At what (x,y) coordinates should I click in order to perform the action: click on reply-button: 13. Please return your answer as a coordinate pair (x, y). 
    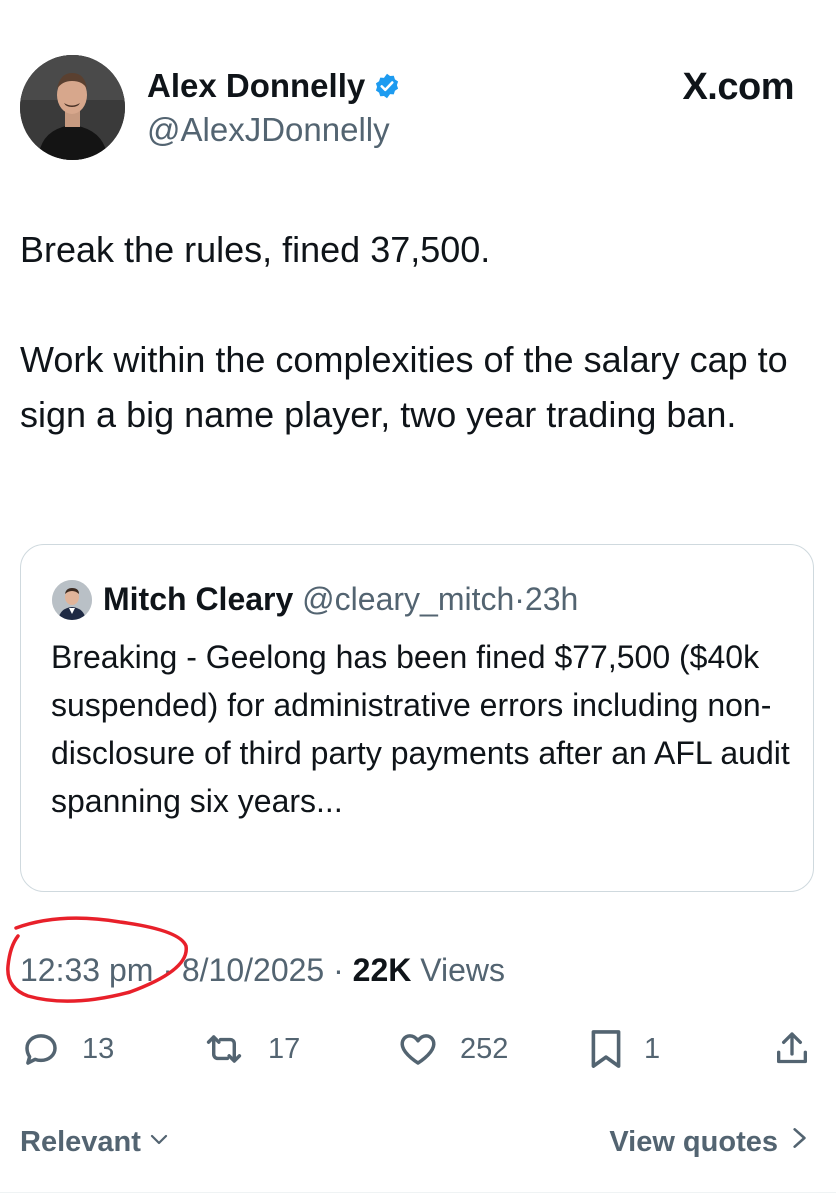
    Looking at the image, I should click on (67, 1049).